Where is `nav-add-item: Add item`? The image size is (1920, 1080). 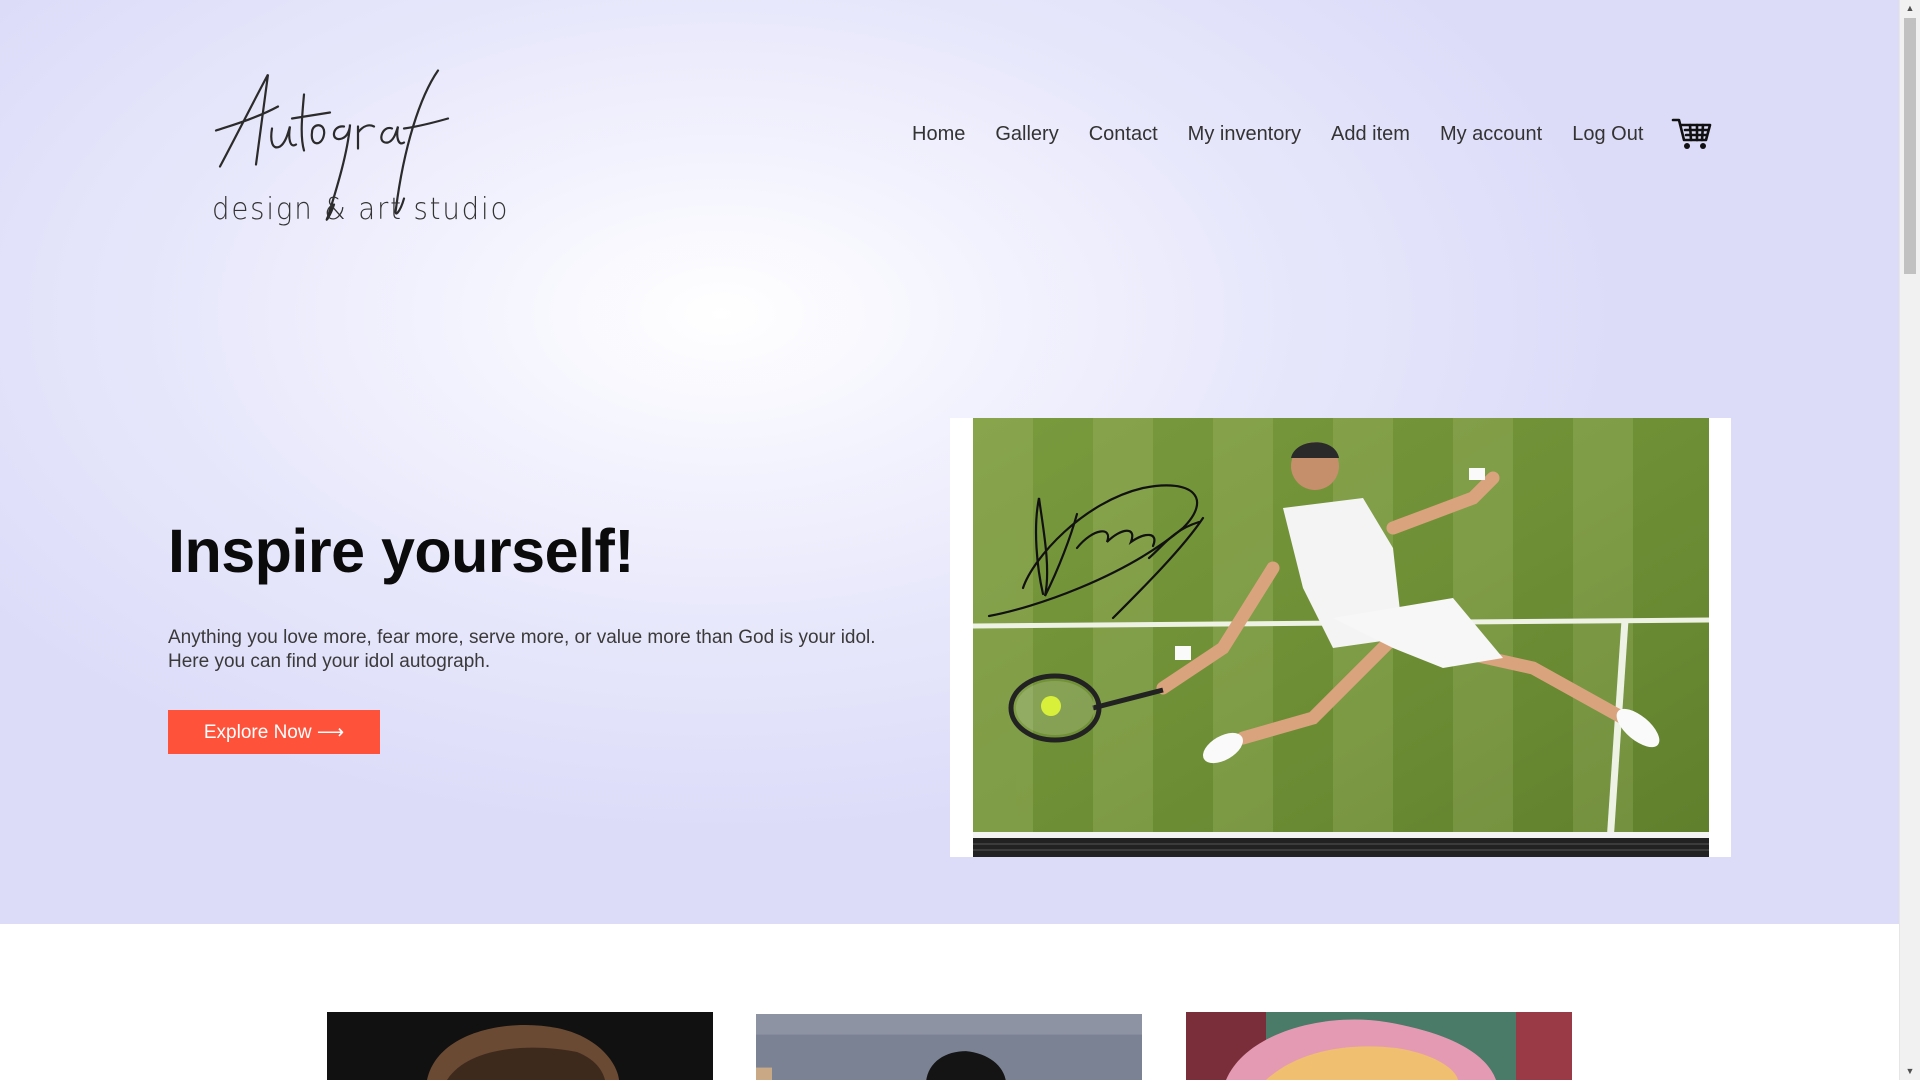 nav-add-item: Add item is located at coordinates (1370, 134).